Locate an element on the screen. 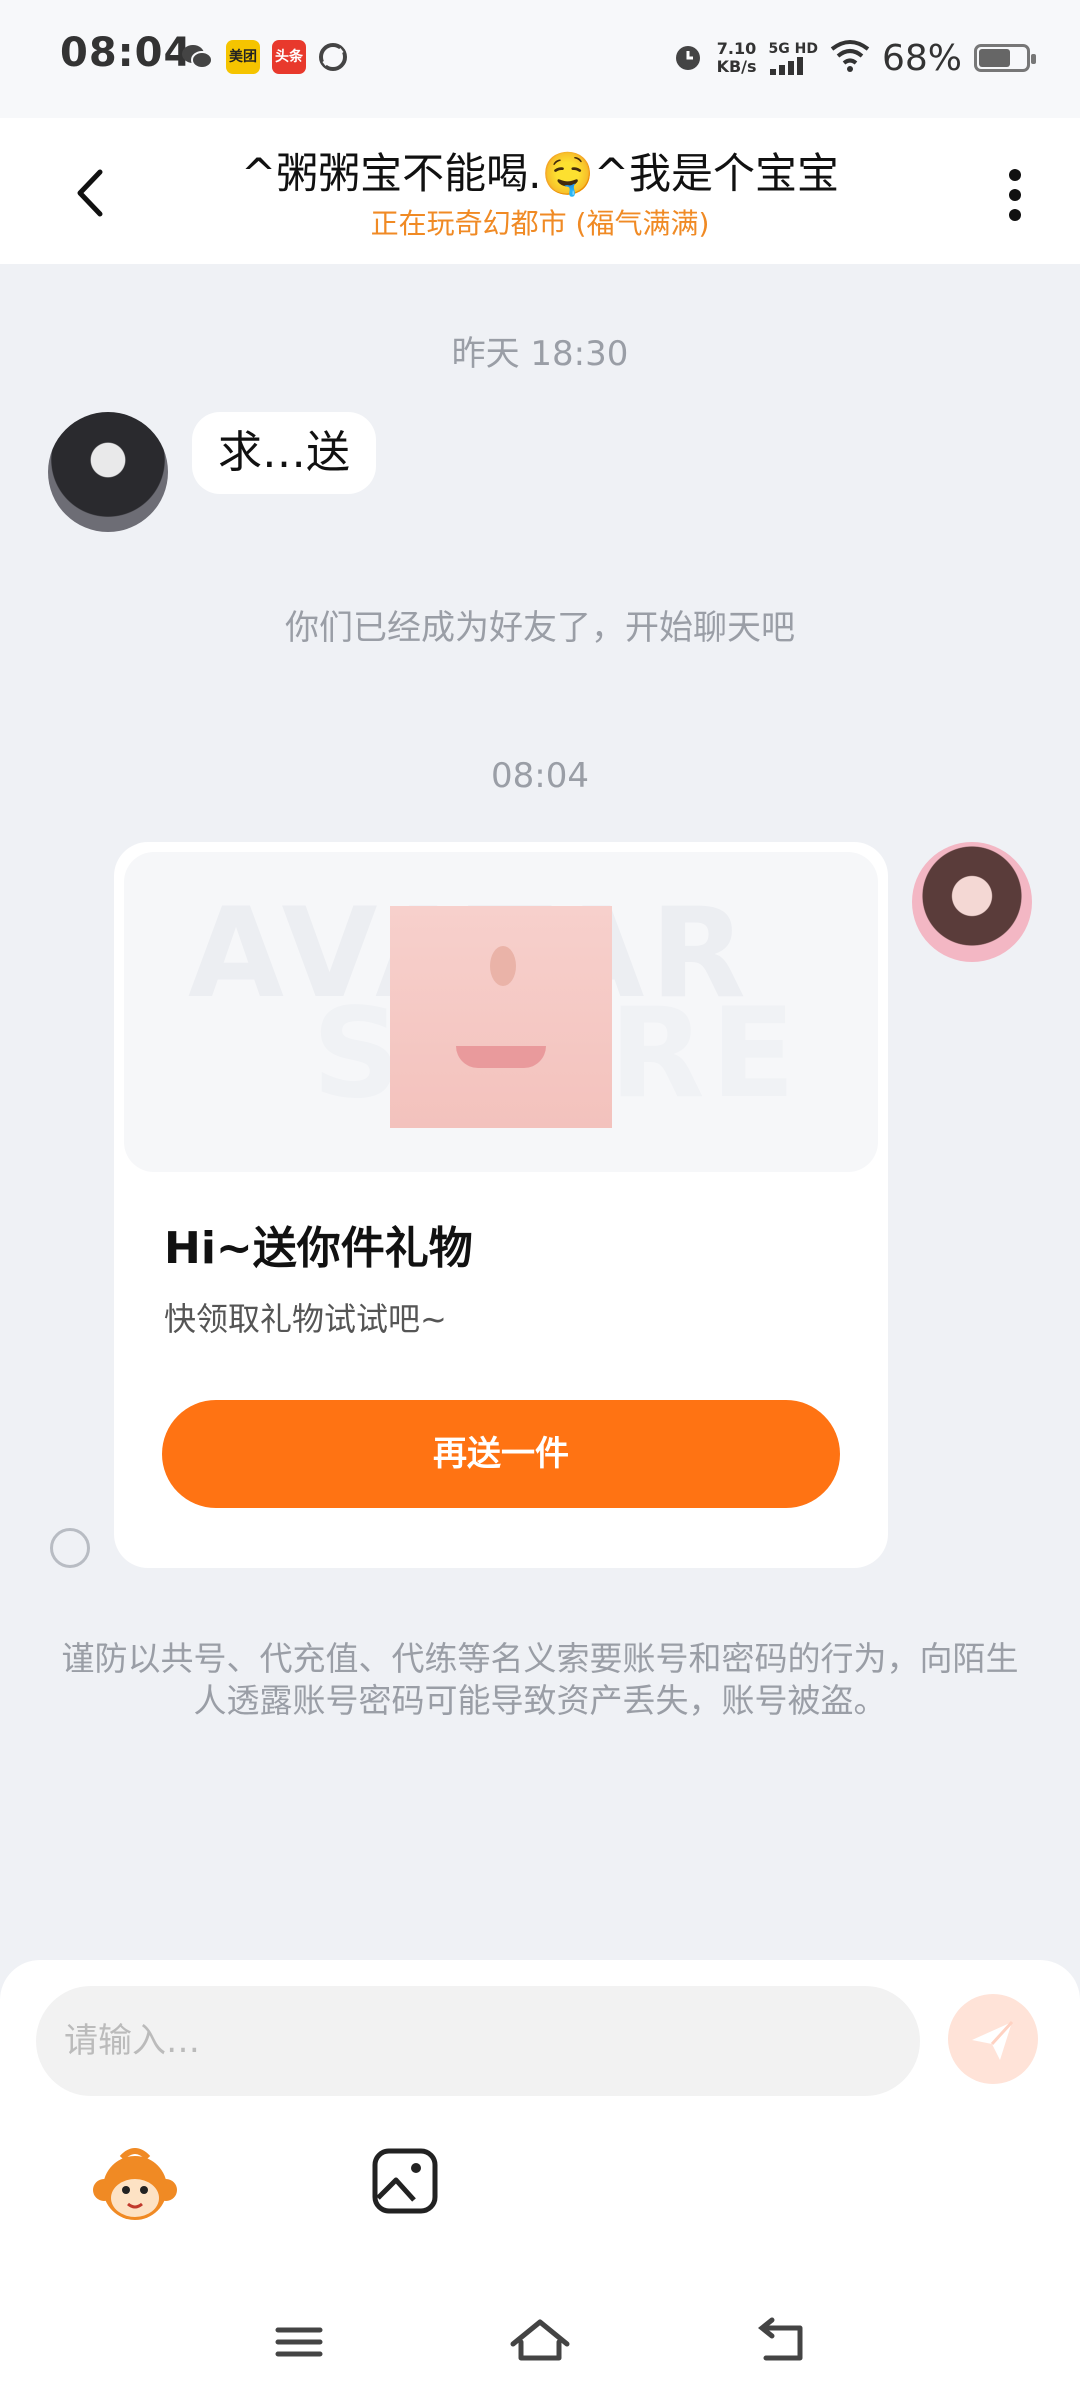 The width and height of the screenshot is (1080, 2400). battery-percent: 68% is located at coordinates (921, 58).